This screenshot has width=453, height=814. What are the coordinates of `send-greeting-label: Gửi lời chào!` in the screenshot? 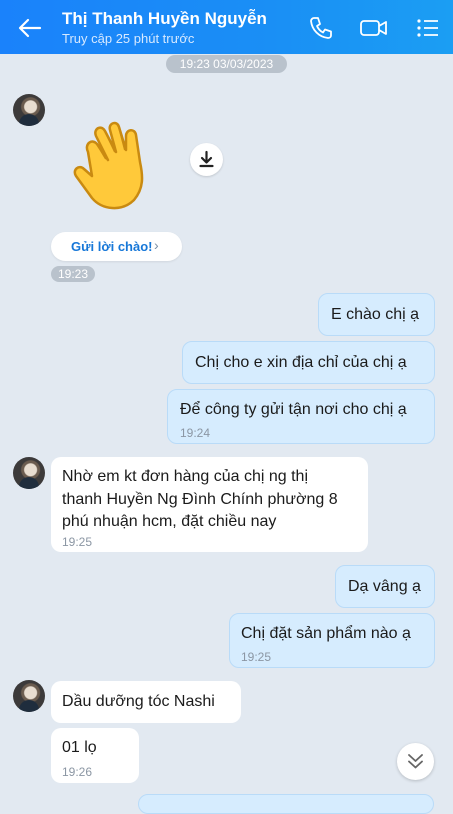 It's located at (112, 246).